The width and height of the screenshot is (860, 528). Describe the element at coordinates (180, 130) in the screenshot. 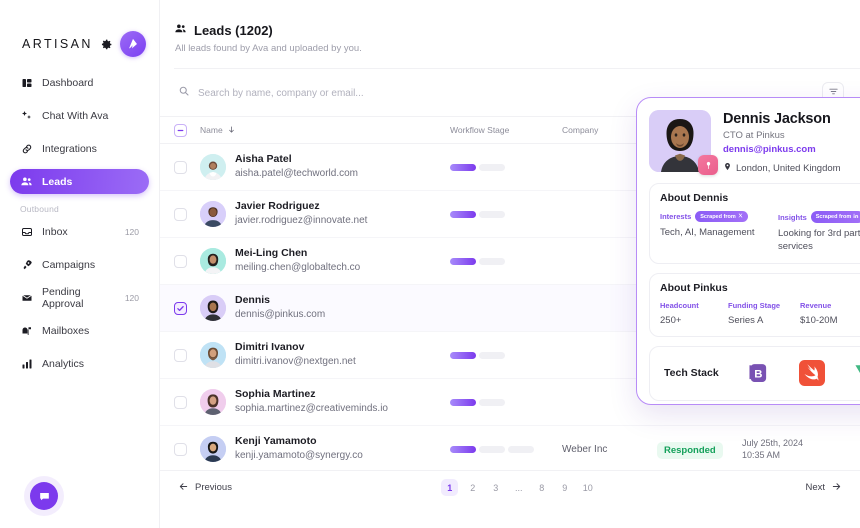

I see `select-all-checkbox` at that location.